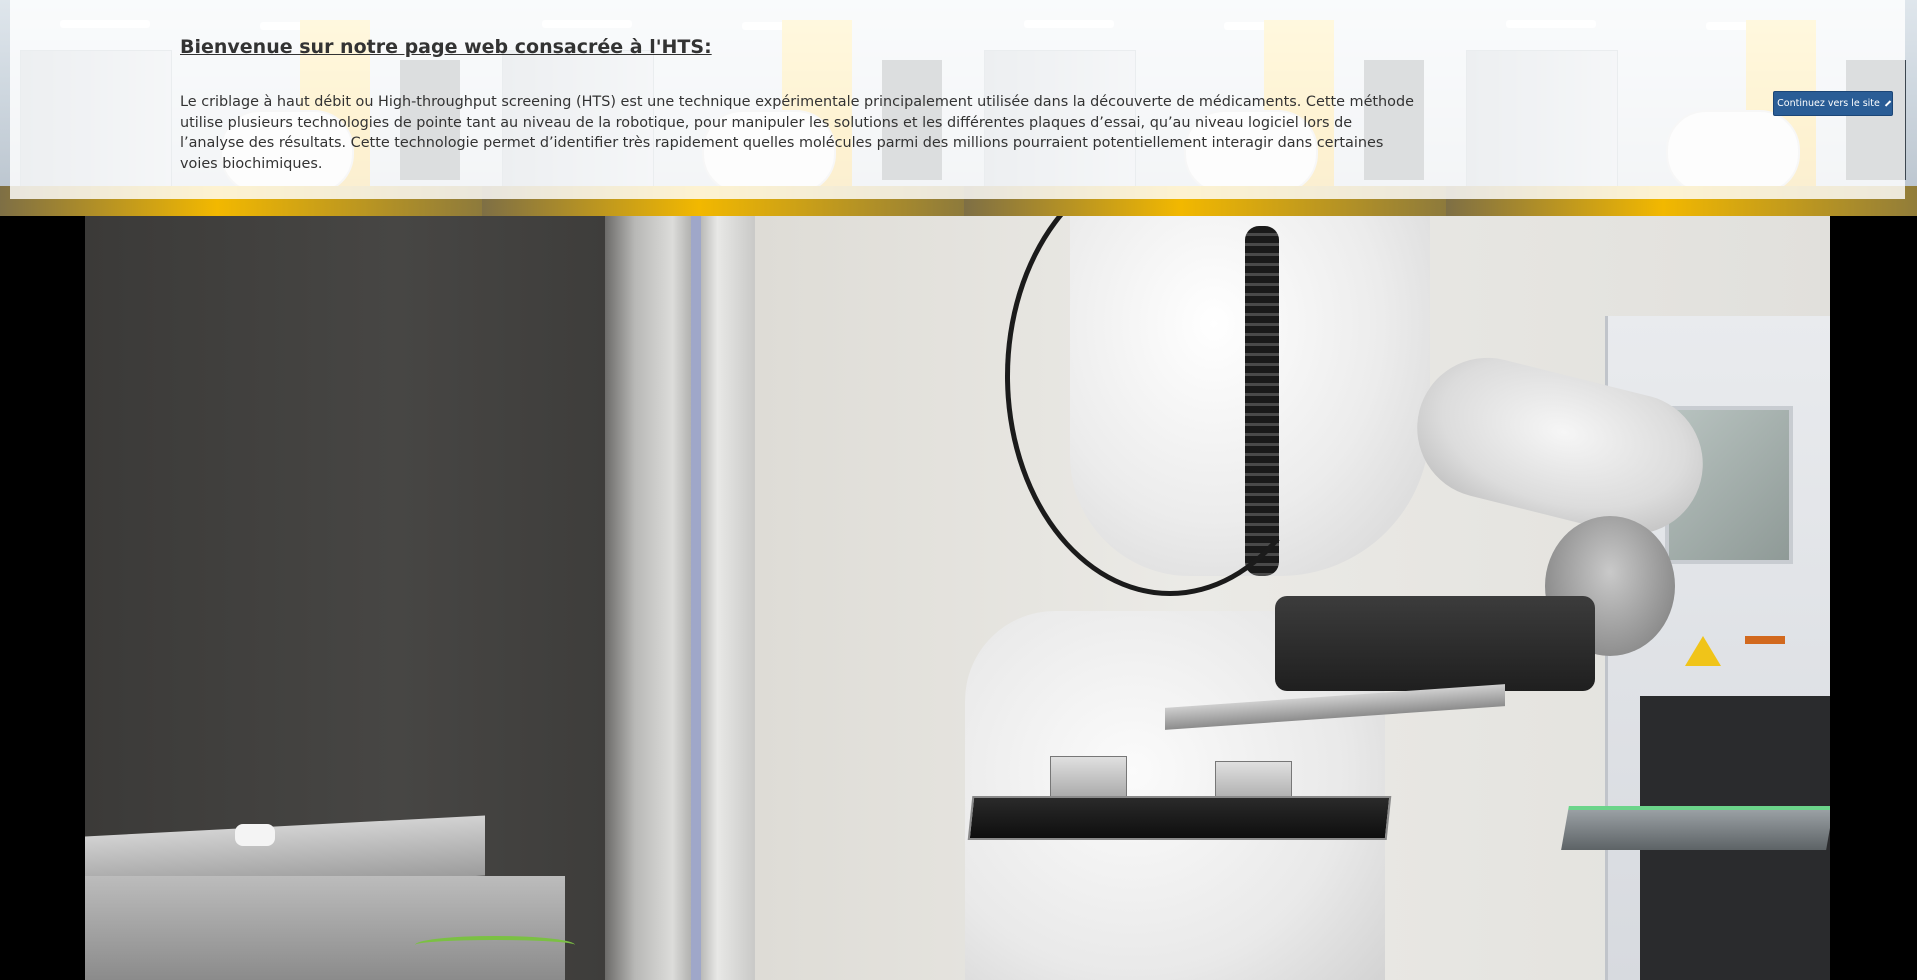 The image size is (1917, 980). What do you see at coordinates (1765, 640) in the screenshot?
I see `video-label` at bounding box center [1765, 640].